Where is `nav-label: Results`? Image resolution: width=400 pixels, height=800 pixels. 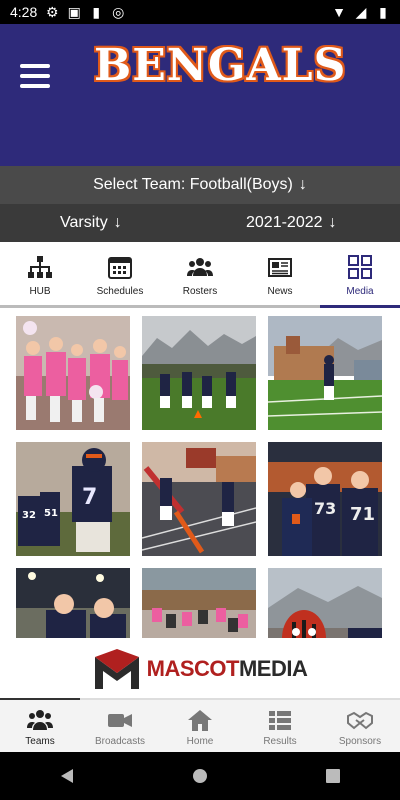
nav-label: Results is located at coordinates (280, 741).